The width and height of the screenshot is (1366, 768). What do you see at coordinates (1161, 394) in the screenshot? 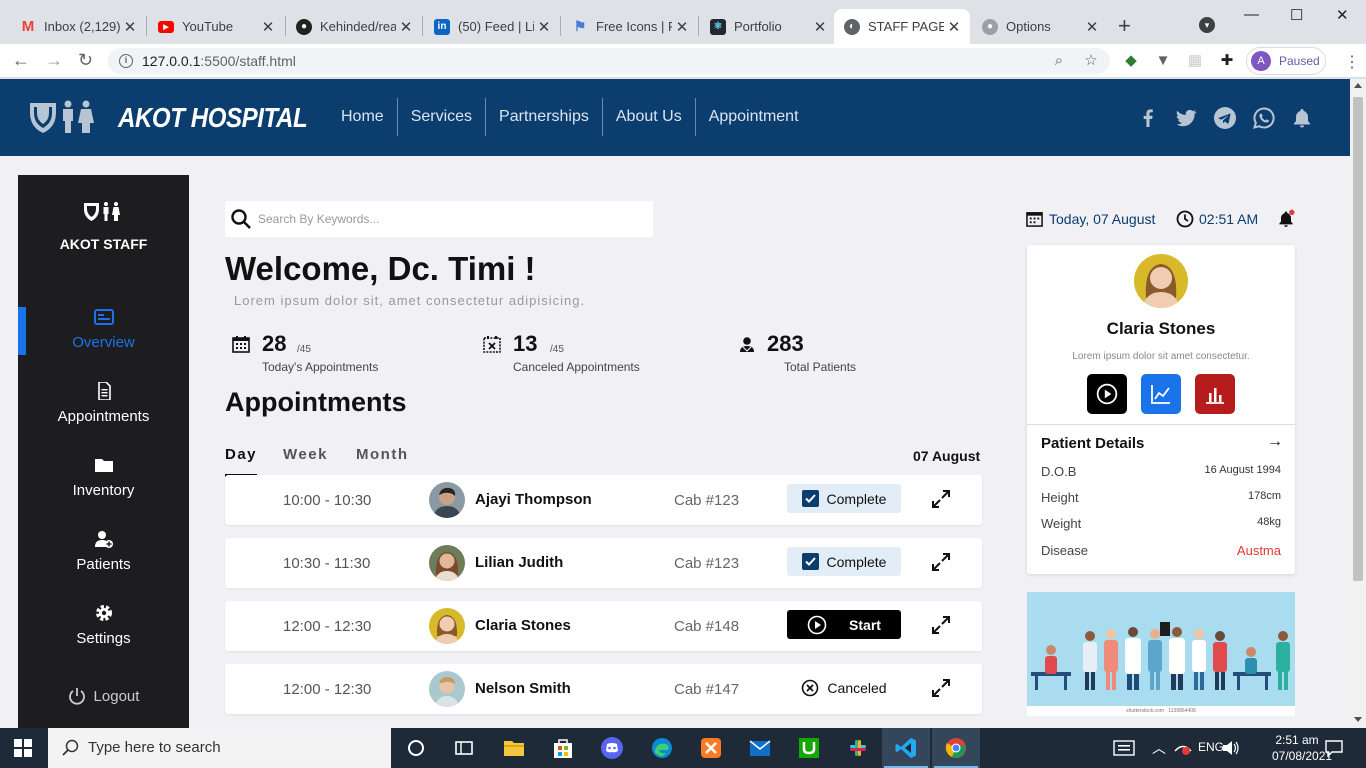
I see `line-chart-button` at bounding box center [1161, 394].